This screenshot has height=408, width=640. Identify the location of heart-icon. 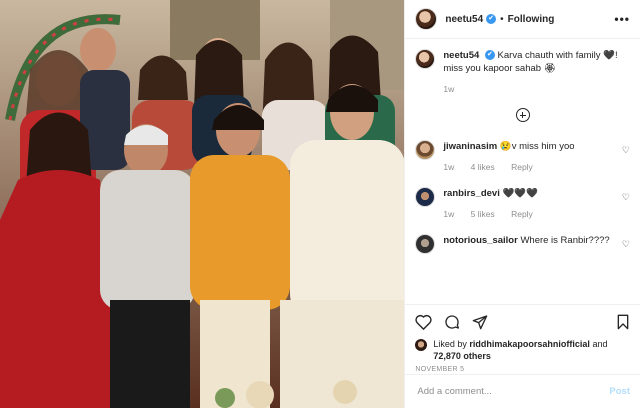
(424, 322).